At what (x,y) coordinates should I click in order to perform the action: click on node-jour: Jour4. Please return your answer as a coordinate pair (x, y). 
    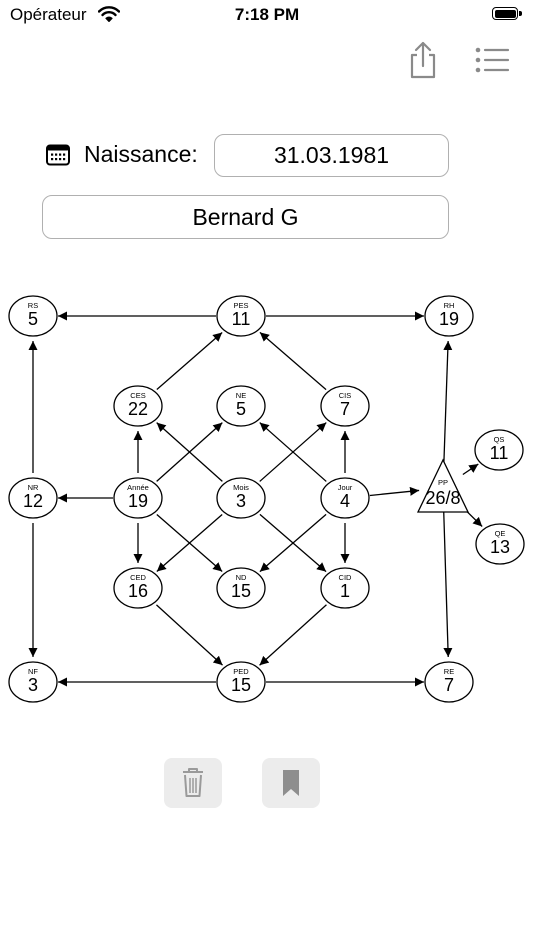
    Looking at the image, I should click on (345, 498).